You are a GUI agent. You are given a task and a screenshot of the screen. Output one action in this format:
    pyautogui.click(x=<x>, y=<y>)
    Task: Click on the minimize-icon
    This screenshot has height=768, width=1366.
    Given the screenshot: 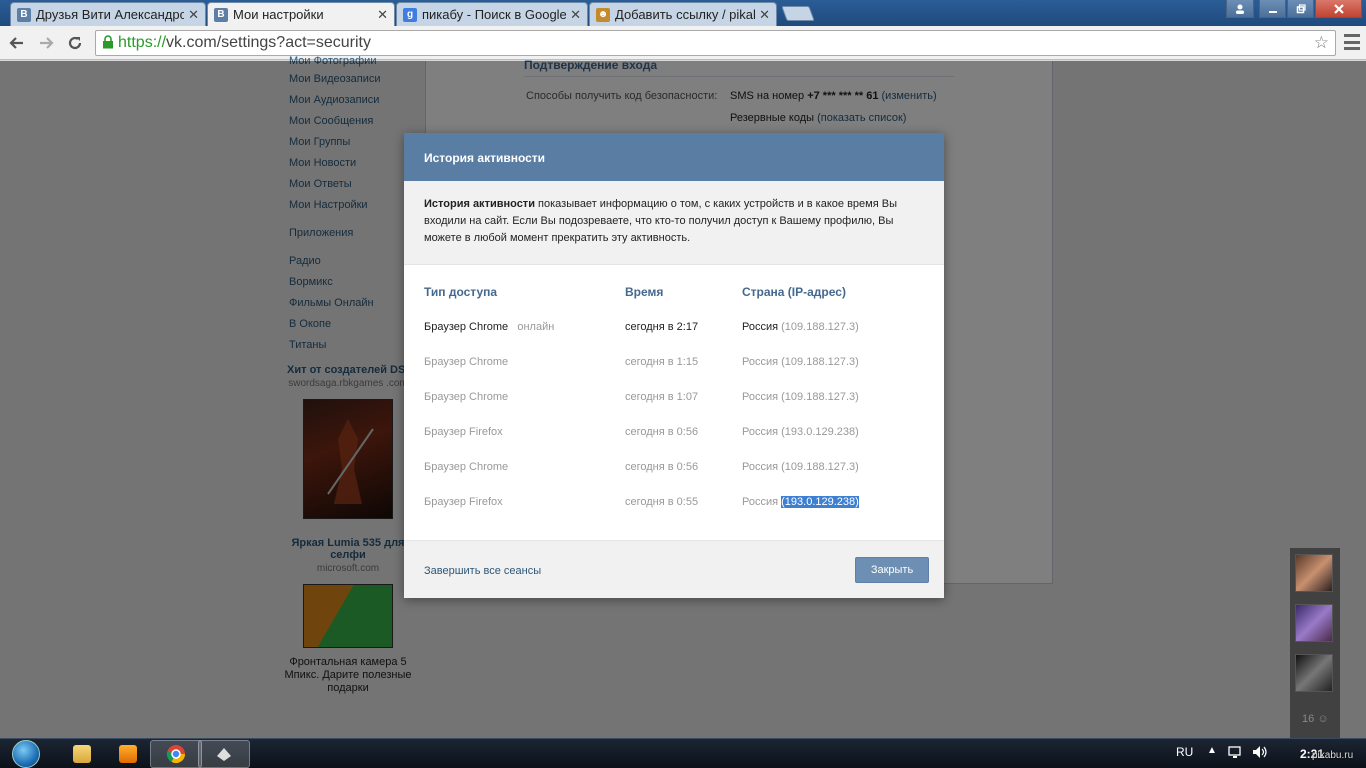 What is the action you would take?
    pyautogui.click(x=1272, y=9)
    